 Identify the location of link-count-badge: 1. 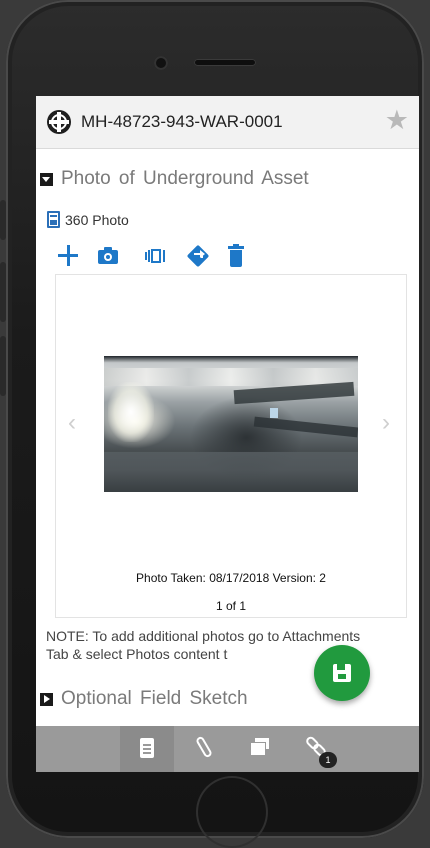
(328, 760).